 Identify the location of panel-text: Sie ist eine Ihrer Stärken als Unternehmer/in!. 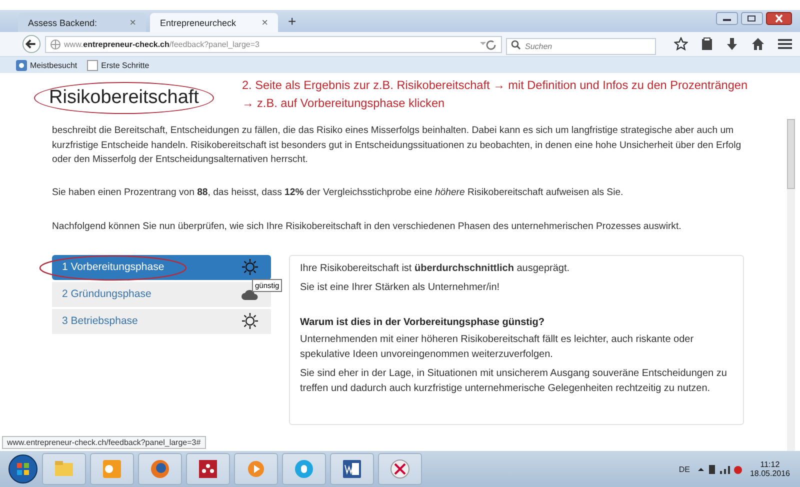
(400, 287).